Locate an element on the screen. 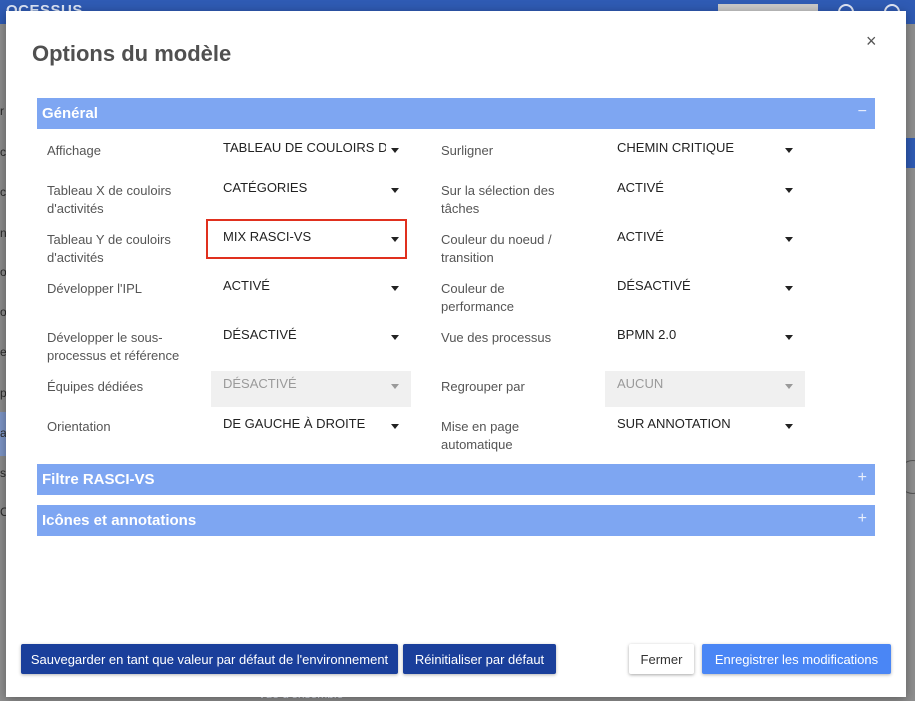 This screenshot has width=915, height=701. select-affichage: TABLEAU DE COULOIRS D'ACTIVITÉS is located at coordinates (311, 153).